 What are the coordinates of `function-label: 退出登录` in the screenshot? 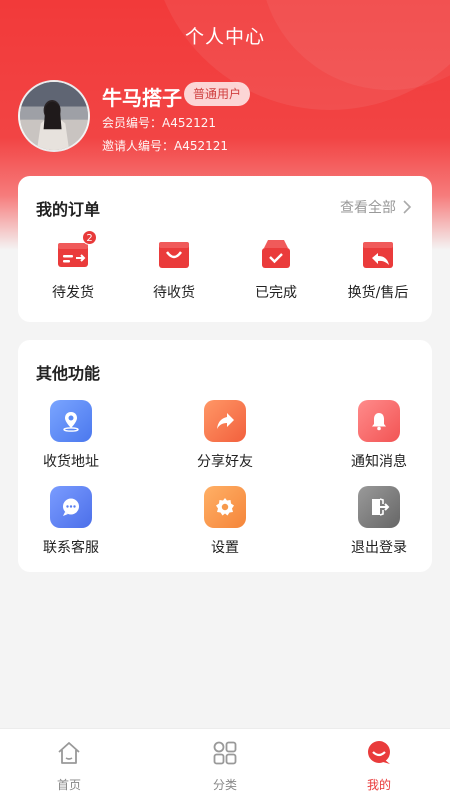 It's located at (379, 548).